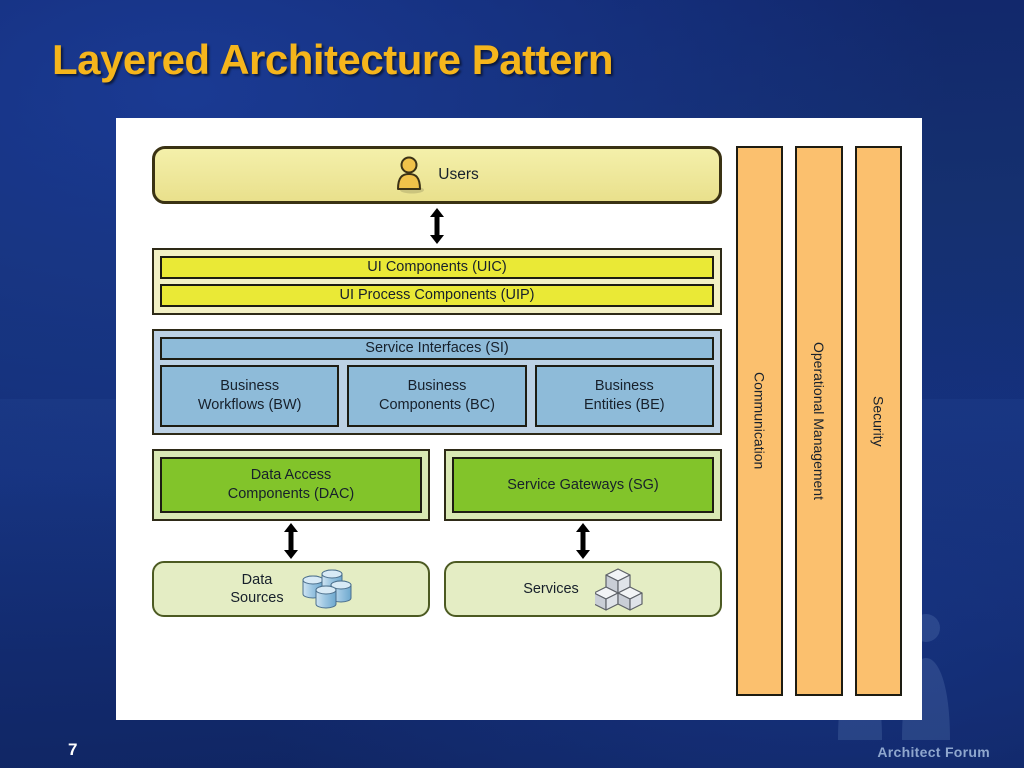  Describe the element at coordinates (291, 475) in the screenshot. I see `dac-line1: Data Access` at that location.